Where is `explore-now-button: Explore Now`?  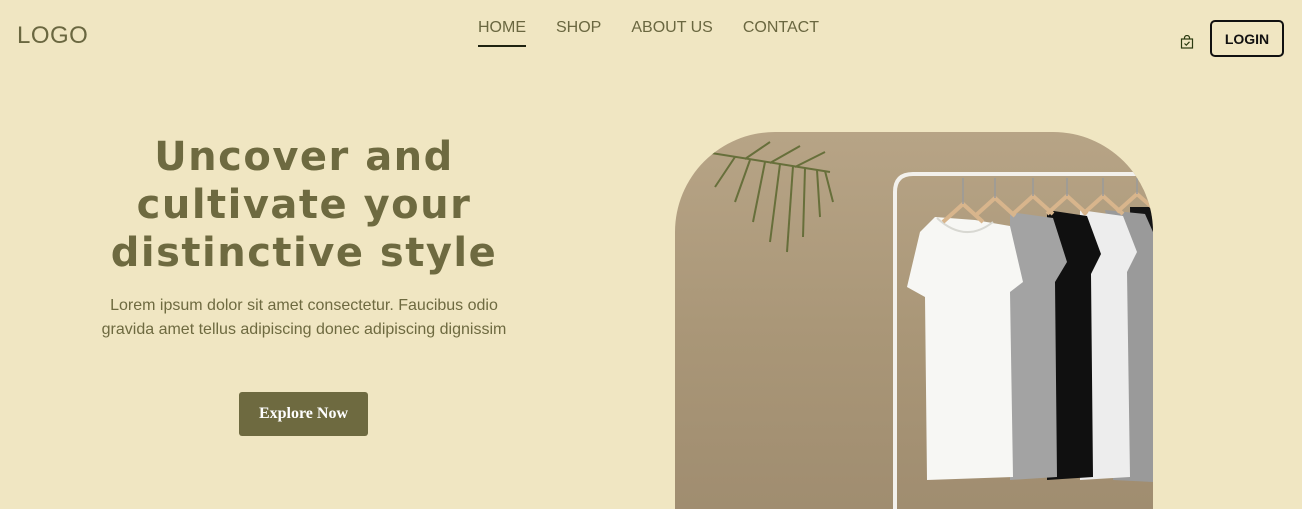 explore-now-button: Explore Now is located at coordinates (303, 414).